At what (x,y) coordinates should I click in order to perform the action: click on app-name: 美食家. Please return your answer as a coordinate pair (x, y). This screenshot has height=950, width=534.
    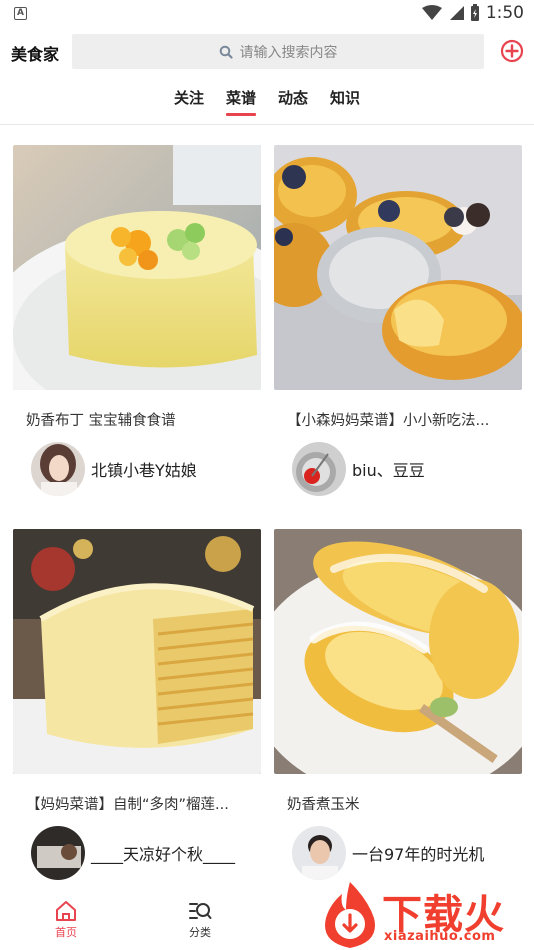
    Looking at the image, I should click on (35, 54).